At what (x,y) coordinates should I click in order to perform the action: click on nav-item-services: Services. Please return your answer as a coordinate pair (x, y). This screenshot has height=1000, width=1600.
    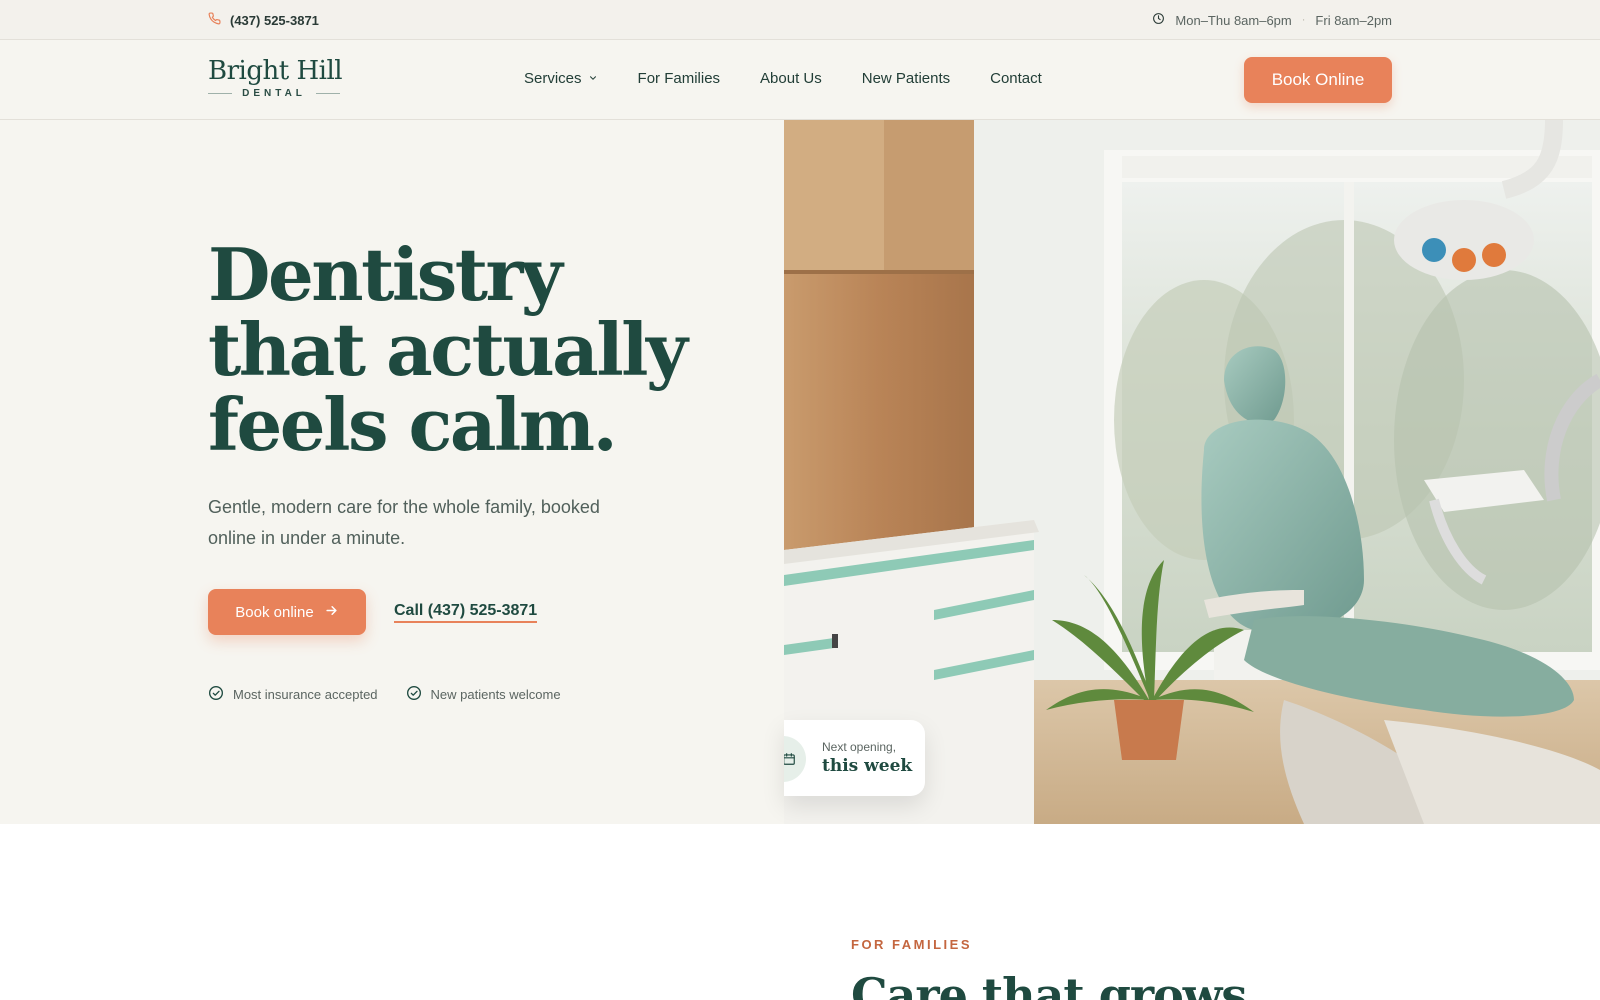
    Looking at the image, I should click on (561, 78).